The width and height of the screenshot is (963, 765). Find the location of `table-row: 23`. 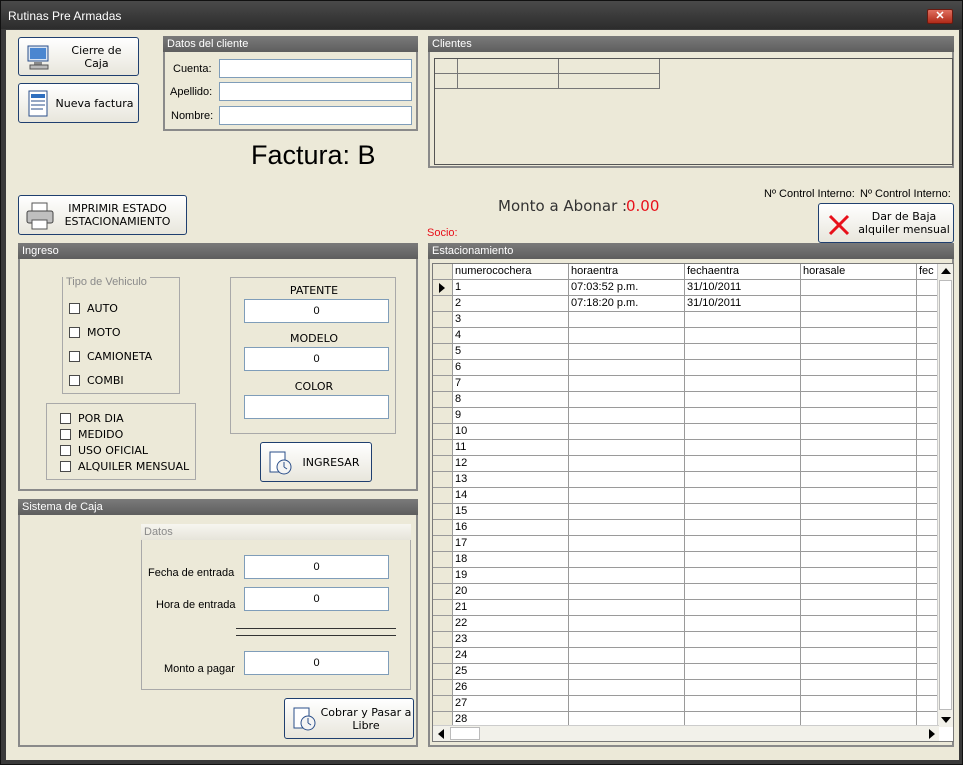

table-row: 23 is located at coordinates (686, 640).